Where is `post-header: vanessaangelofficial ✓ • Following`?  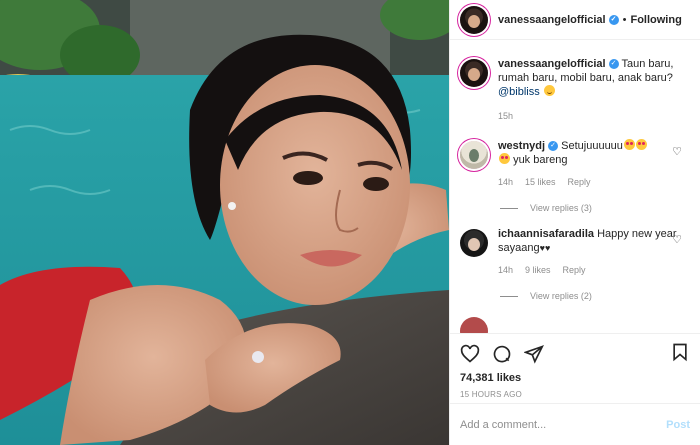 post-header: vanessaangelofficial ✓ • Following is located at coordinates (575, 20).